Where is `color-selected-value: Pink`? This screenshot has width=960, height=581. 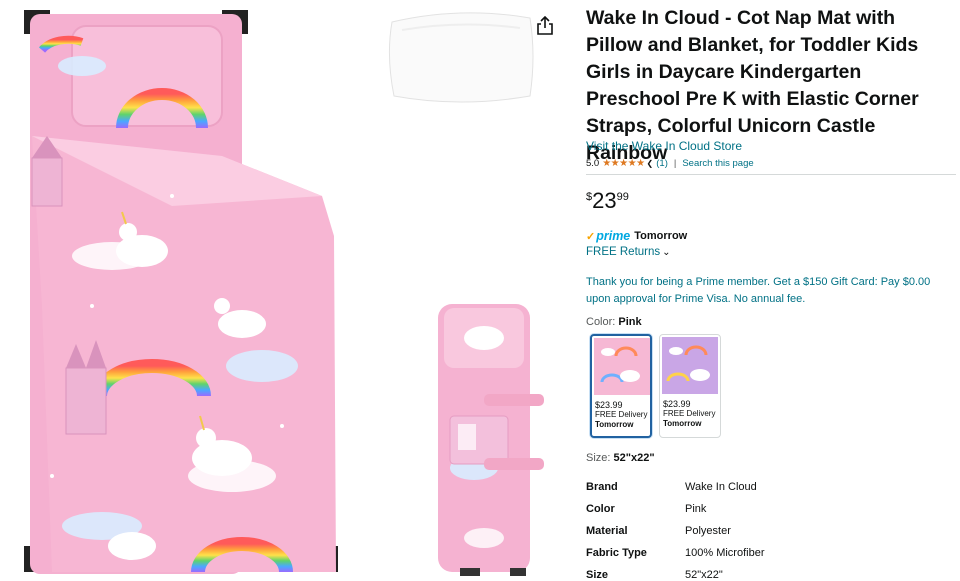 color-selected-value: Pink is located at coordinates (630, 322).